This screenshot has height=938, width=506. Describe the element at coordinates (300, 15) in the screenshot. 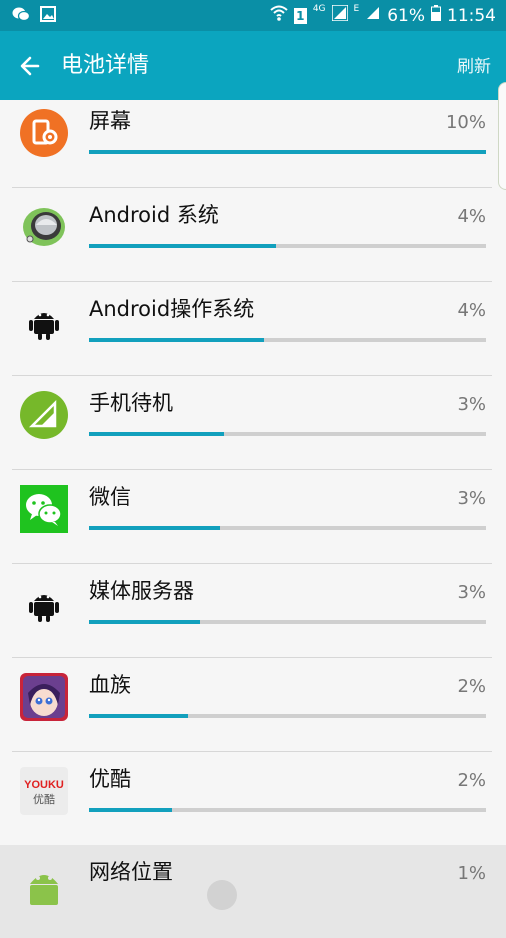

I see `sim-indicator: 1` at that location.